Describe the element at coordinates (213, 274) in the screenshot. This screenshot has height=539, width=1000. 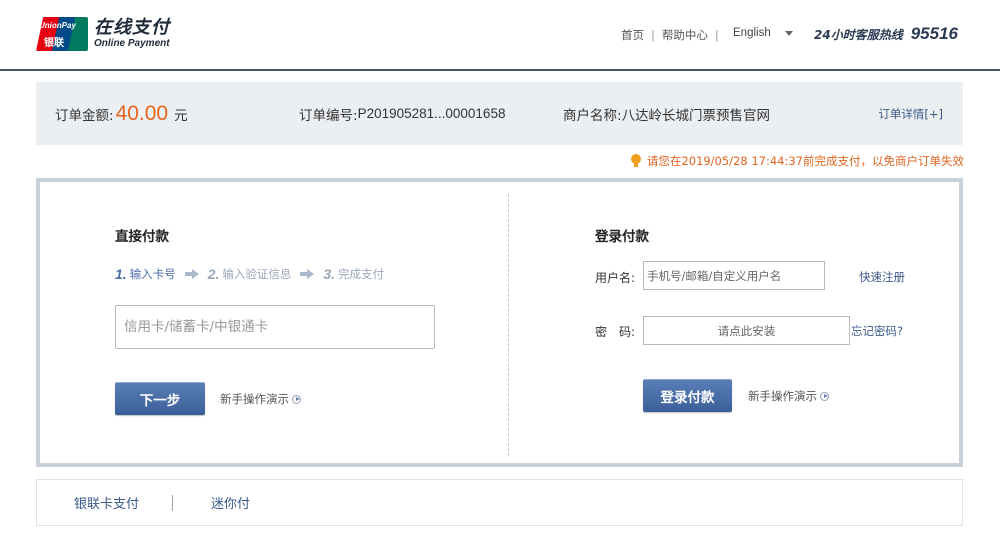
I see `step-2-number: 2.` at that location.